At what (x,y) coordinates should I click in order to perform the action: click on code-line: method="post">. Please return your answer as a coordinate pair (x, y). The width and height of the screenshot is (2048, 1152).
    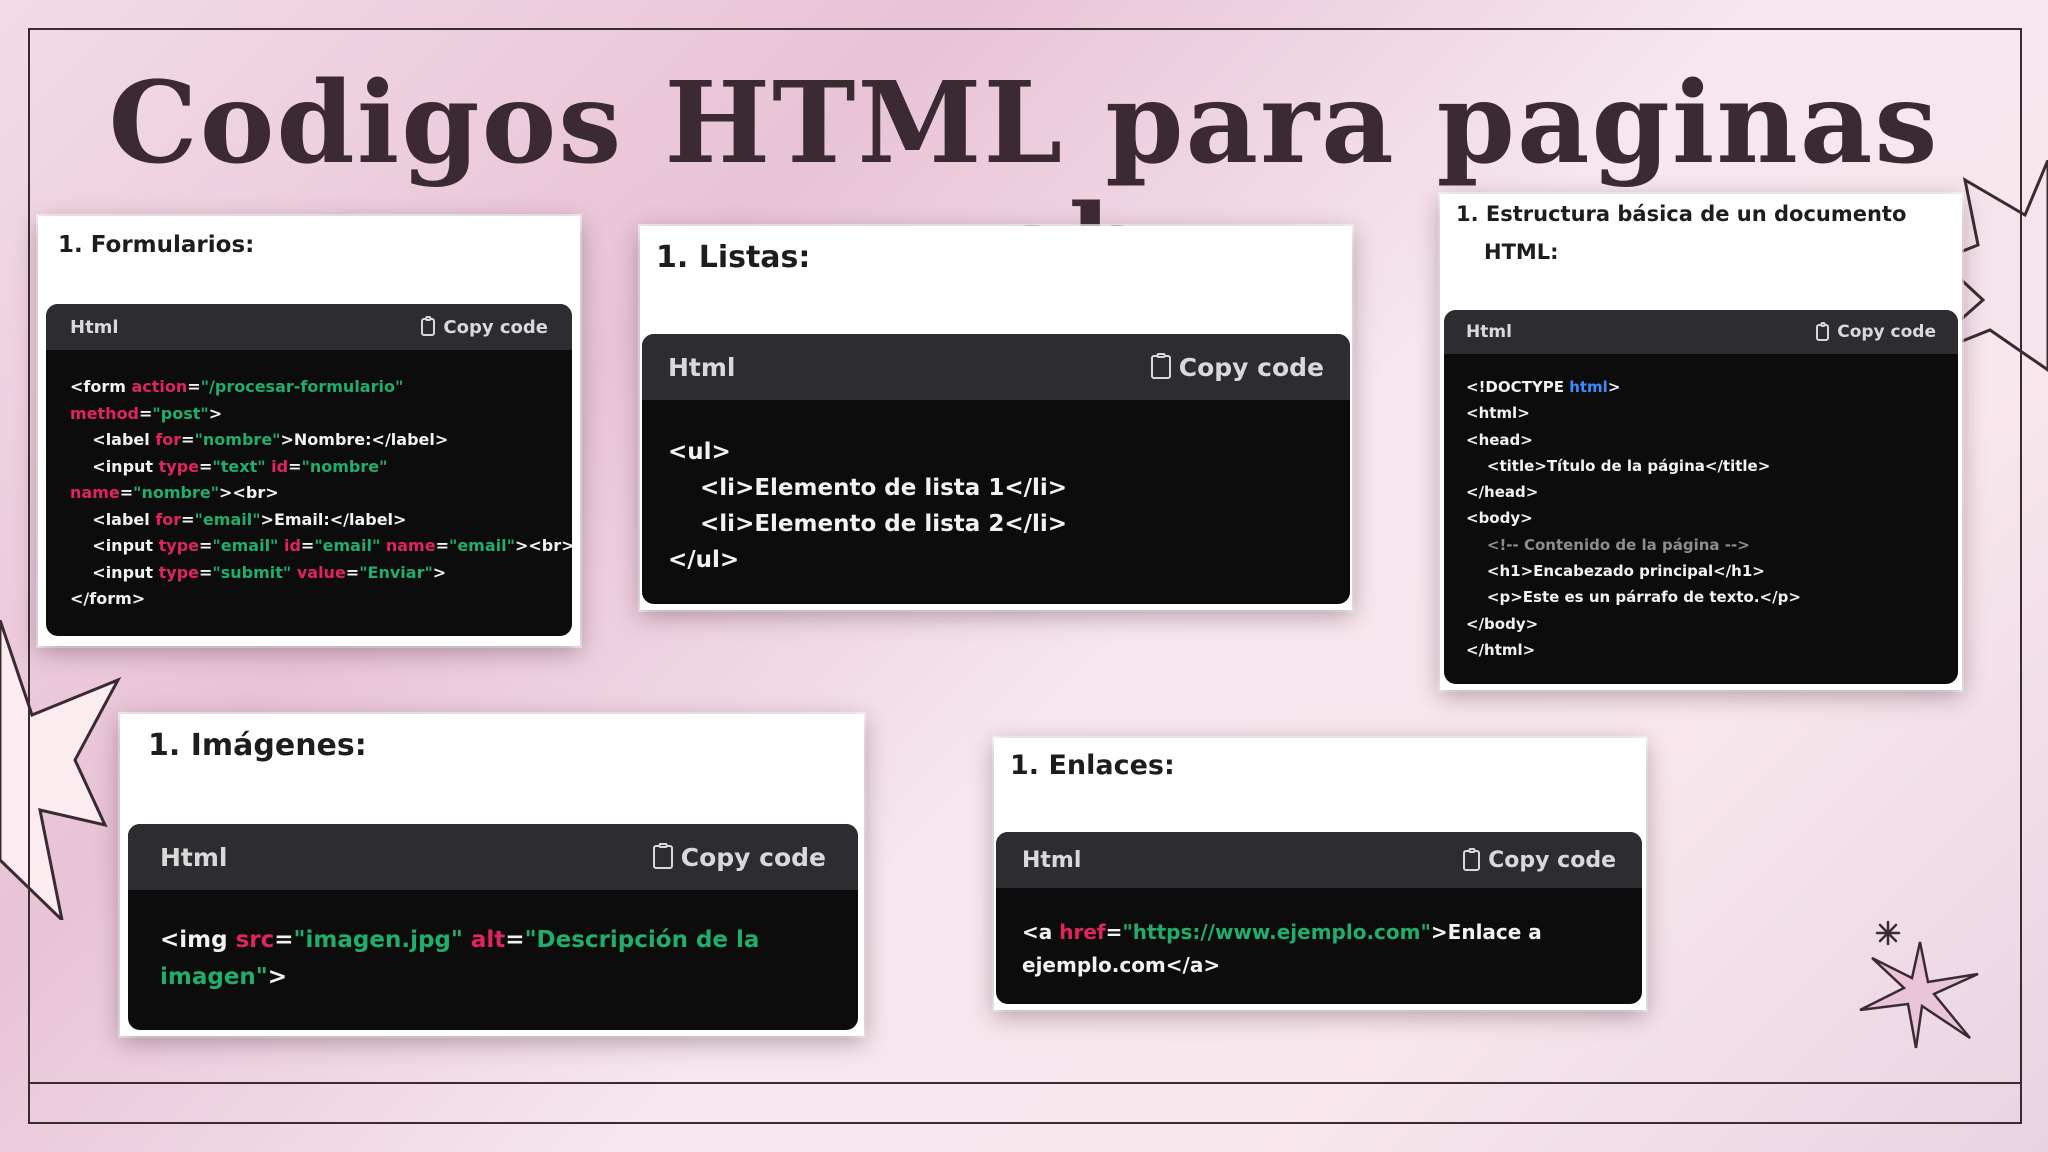
    Looking at the image, I should click on (321, 414).